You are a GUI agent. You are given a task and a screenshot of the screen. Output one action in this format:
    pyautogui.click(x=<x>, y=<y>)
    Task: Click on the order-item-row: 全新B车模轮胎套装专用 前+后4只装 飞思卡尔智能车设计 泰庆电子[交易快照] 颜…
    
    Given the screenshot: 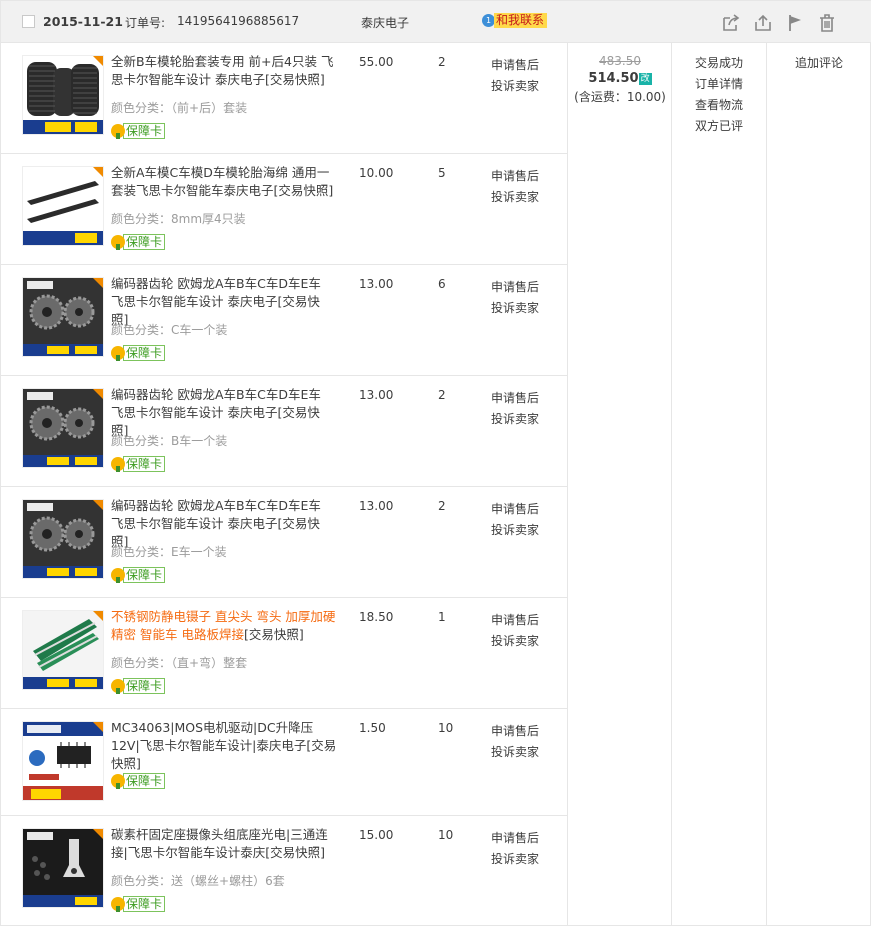 What is the action you would take?
    pyautogui.click(x=284, y=98)
    